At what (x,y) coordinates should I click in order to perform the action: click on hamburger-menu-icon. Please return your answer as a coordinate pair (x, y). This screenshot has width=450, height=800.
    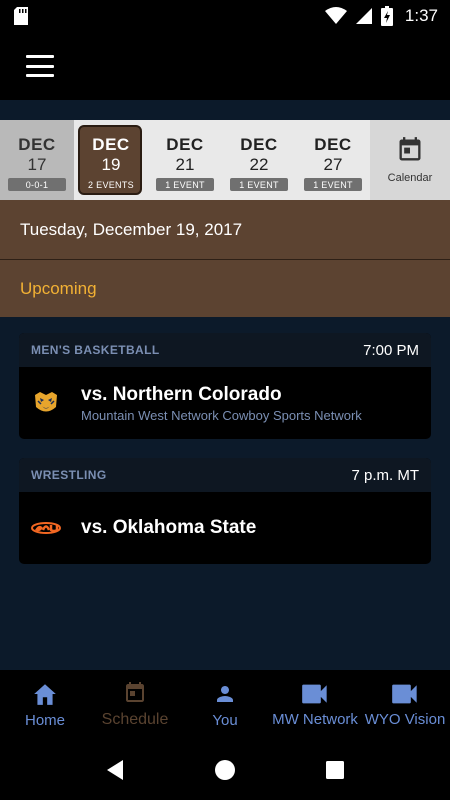
    Looking at the image, I should click on (40, 66).